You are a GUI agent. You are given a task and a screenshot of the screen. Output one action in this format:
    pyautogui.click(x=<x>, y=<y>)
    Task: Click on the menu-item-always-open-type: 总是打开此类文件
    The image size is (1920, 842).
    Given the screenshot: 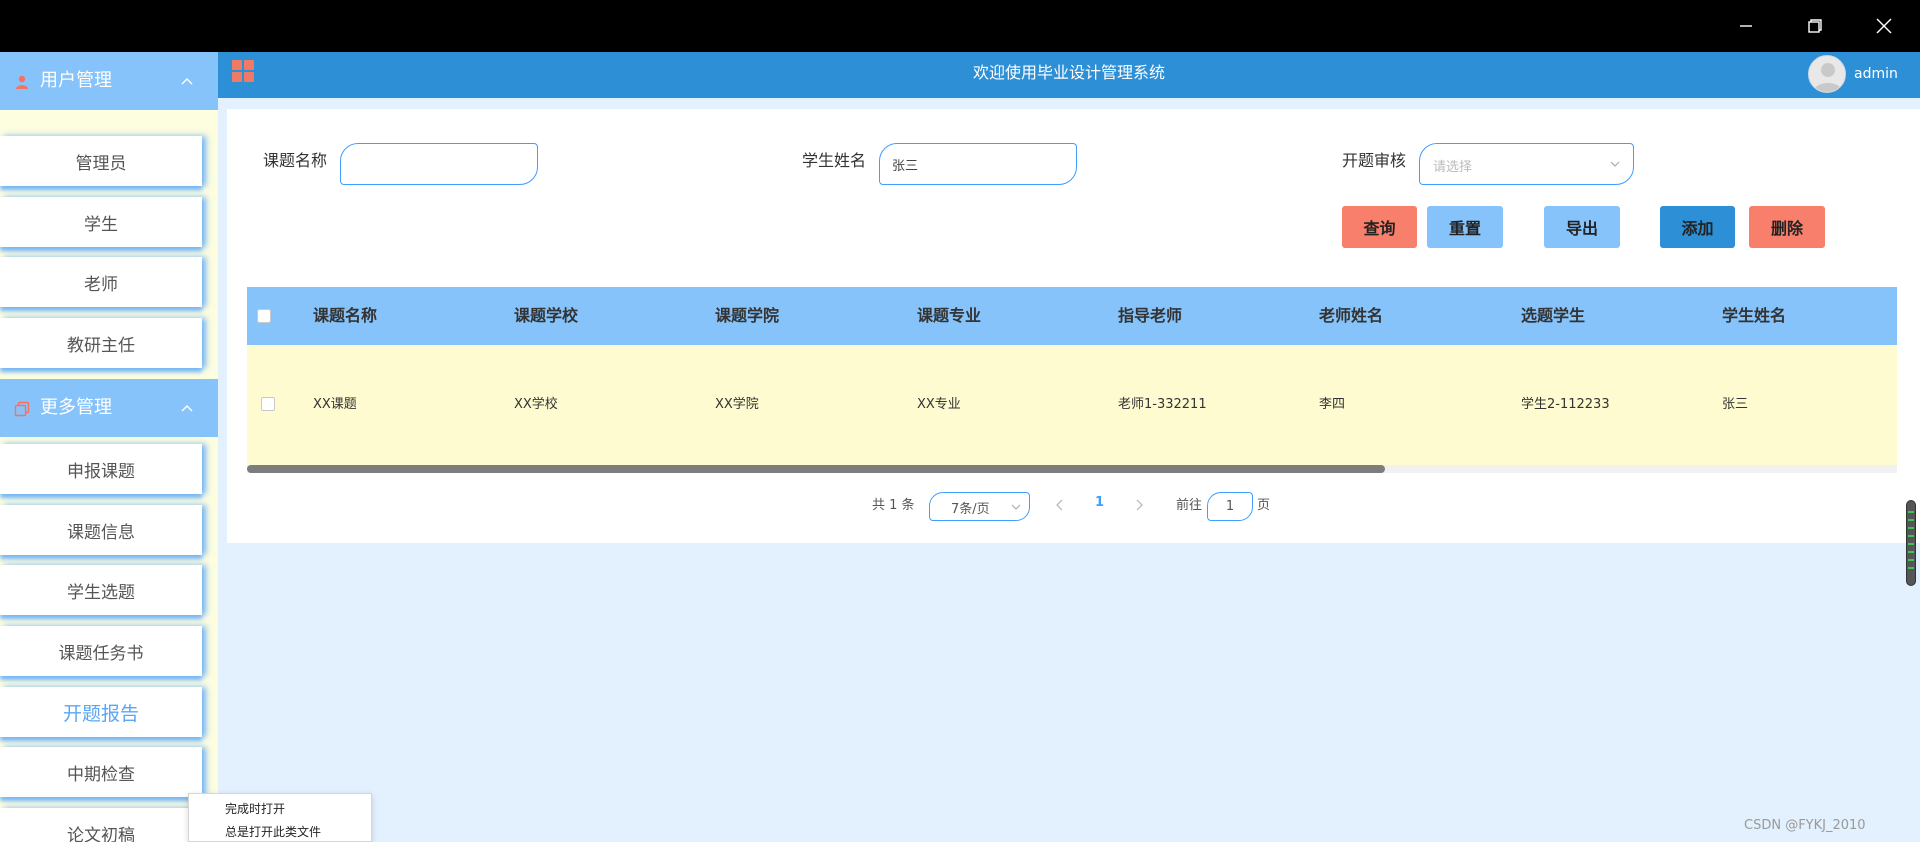 What is the action you would take?
    pyautogui.click(x=273, y=832)
    